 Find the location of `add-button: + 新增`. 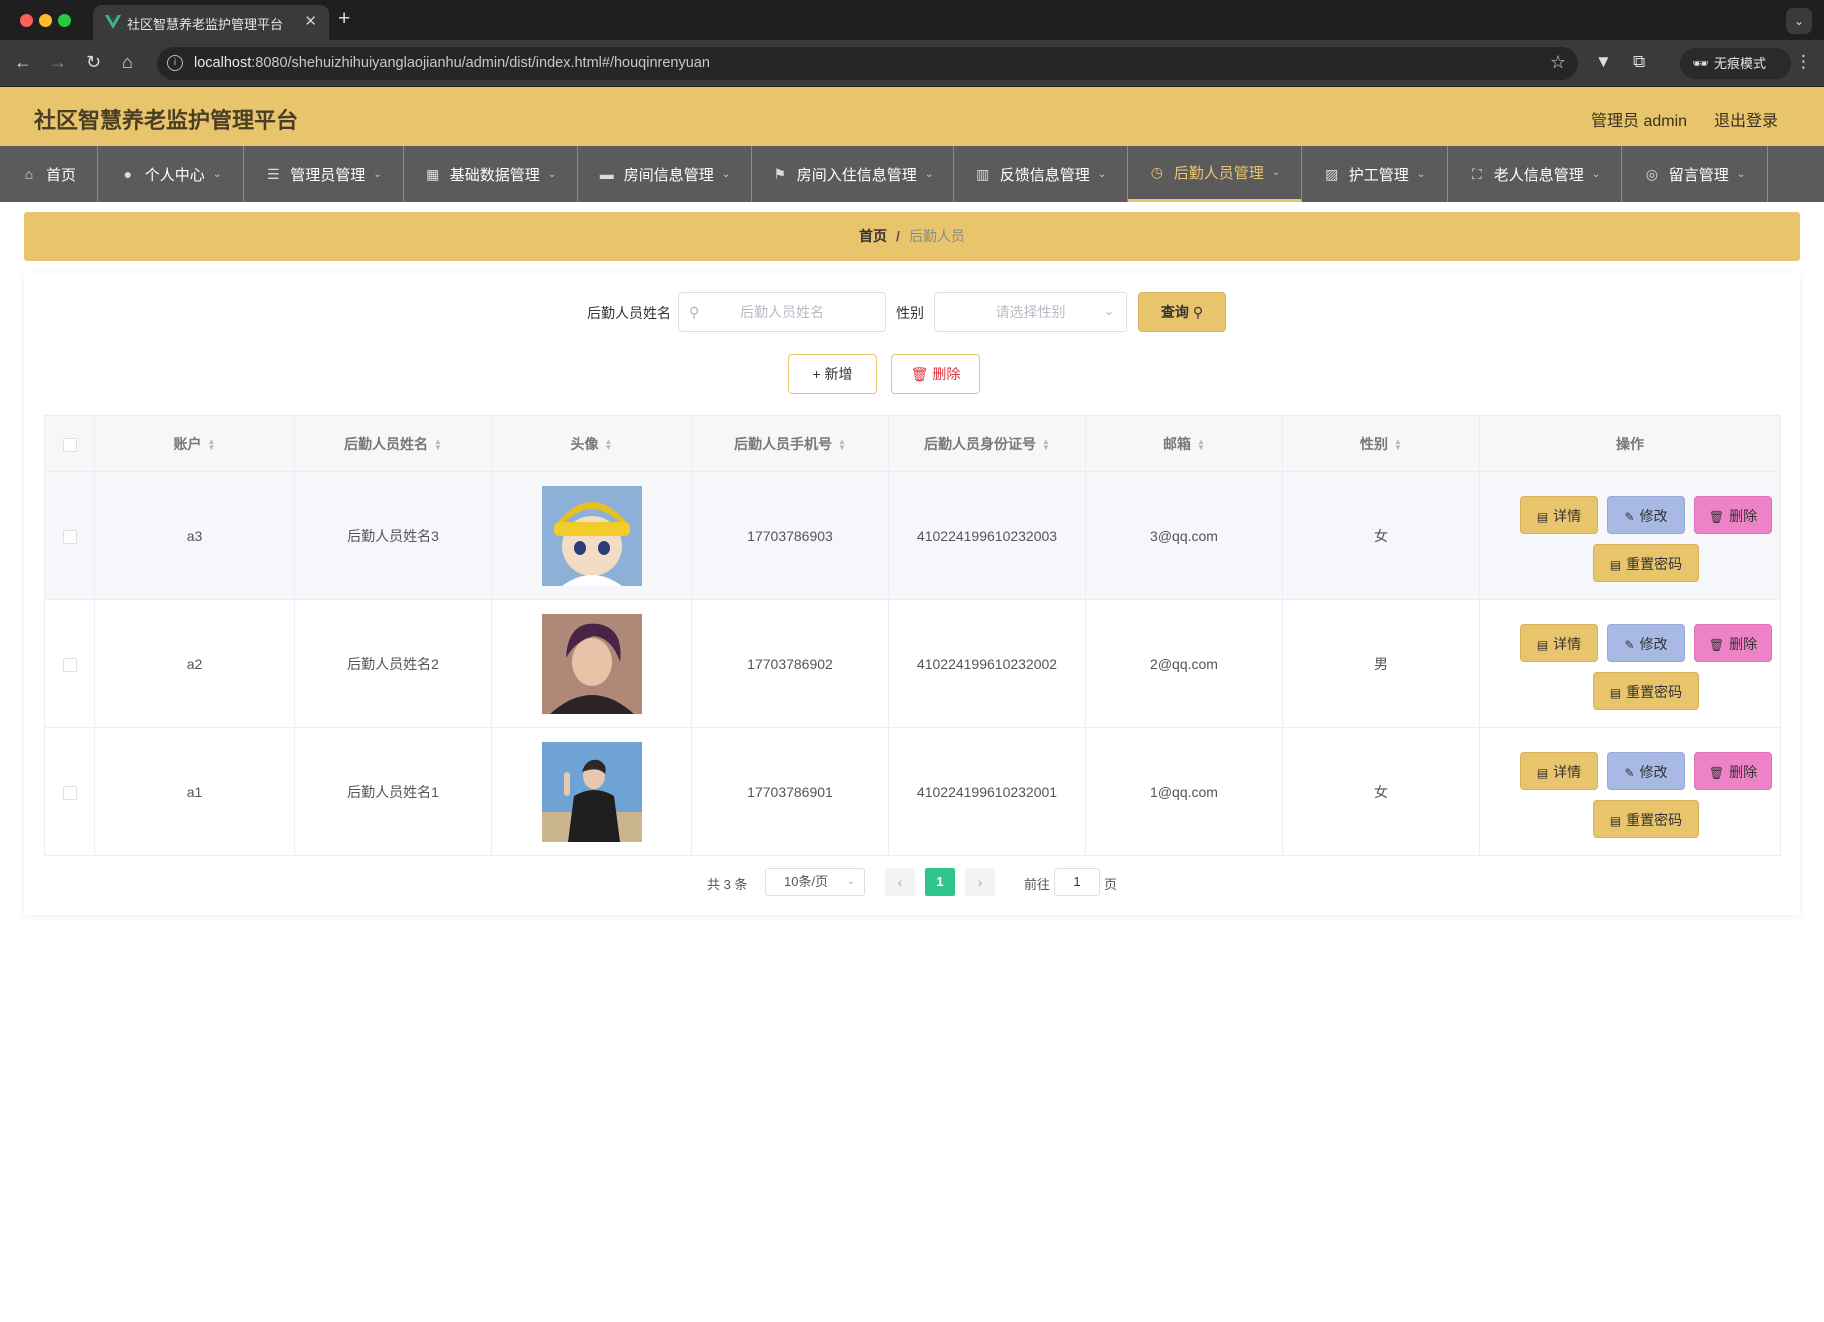

add-button: + 新增 is located at coordinates (832, 374).